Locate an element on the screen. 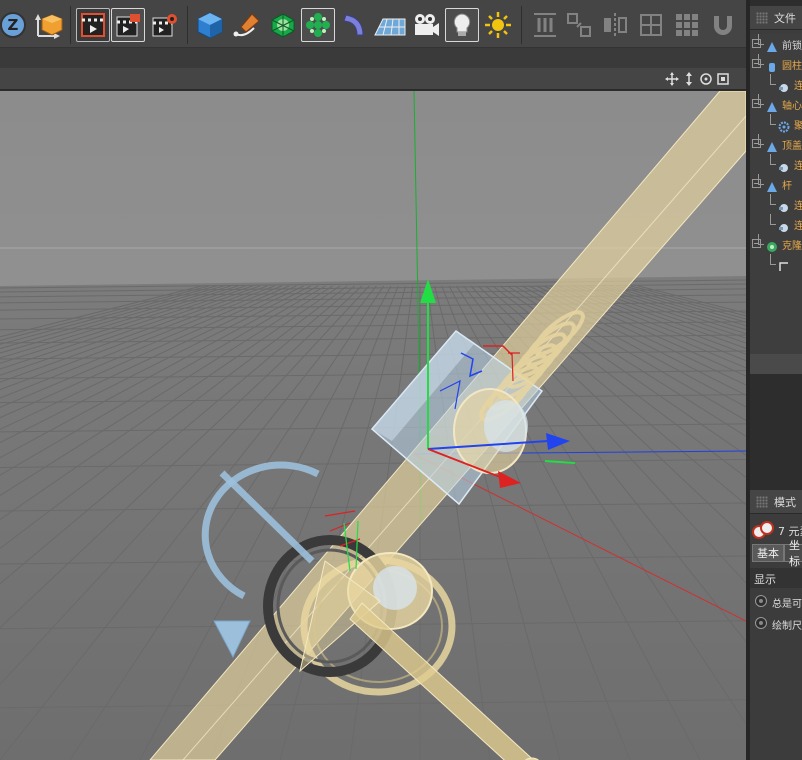 This screenshot has width=802, height=760. maximize-view-icon is located at coordinates (723, 78).